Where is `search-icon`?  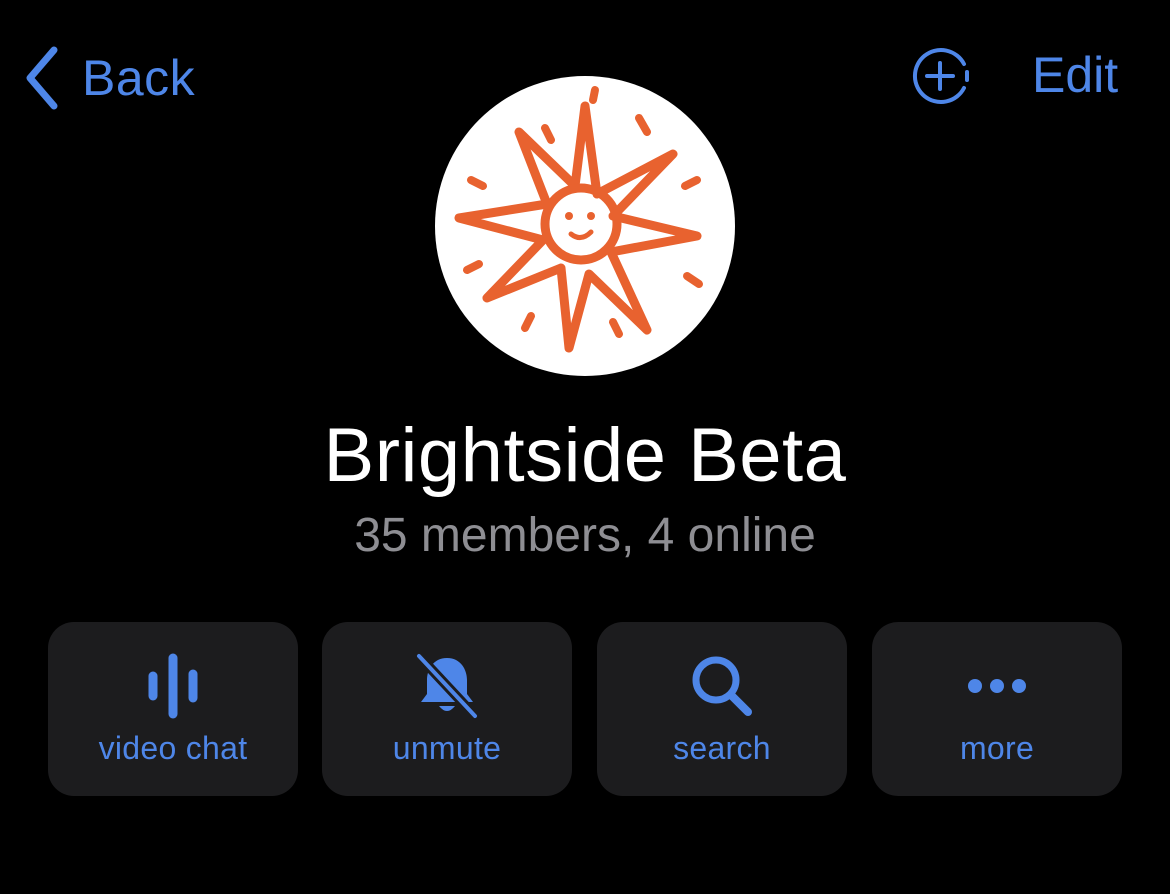
search-icon is located at coordinates (722, 686).